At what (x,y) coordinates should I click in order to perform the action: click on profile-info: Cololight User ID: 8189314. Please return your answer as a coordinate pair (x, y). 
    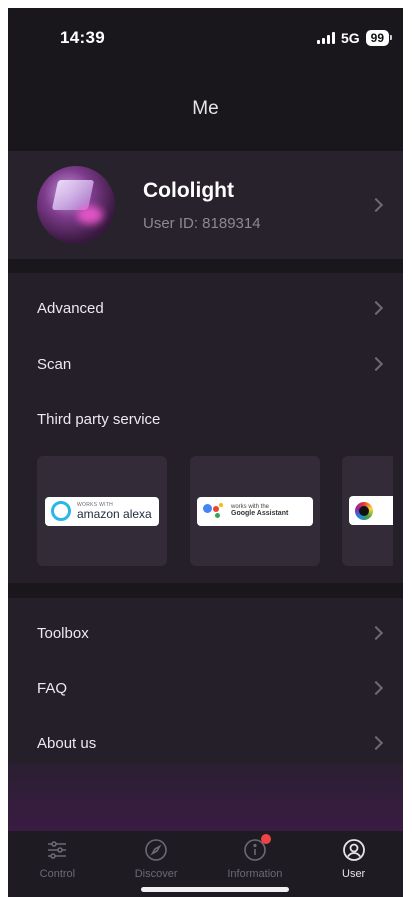
    Looking at the image, I should click on (257, 205).